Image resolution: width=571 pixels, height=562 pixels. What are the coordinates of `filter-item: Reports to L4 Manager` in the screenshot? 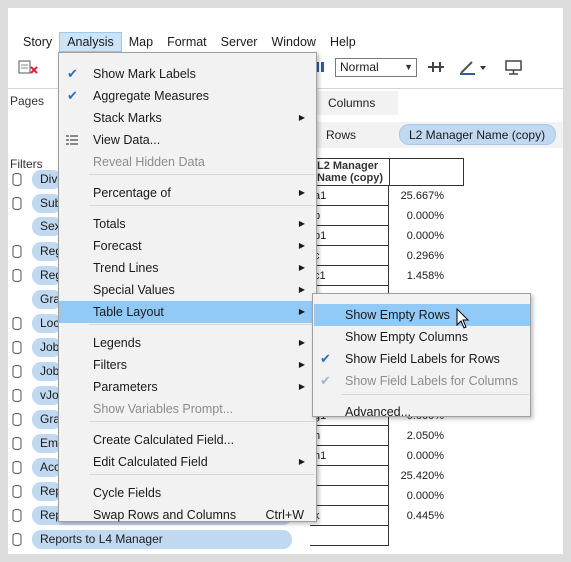 It's located at (153, 540).